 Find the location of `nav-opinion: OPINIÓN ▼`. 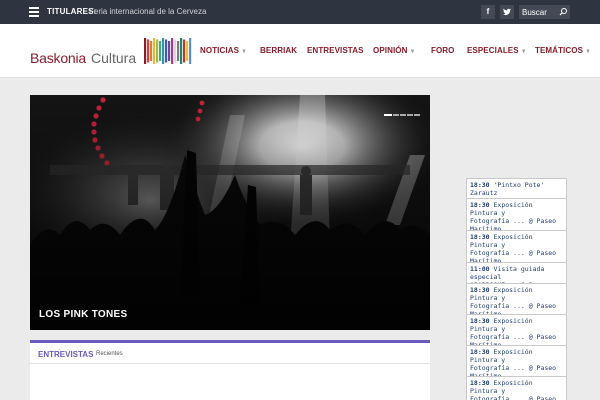

nav-opinion: OPINIÓN ▼ is located at coordinates (394, 50).